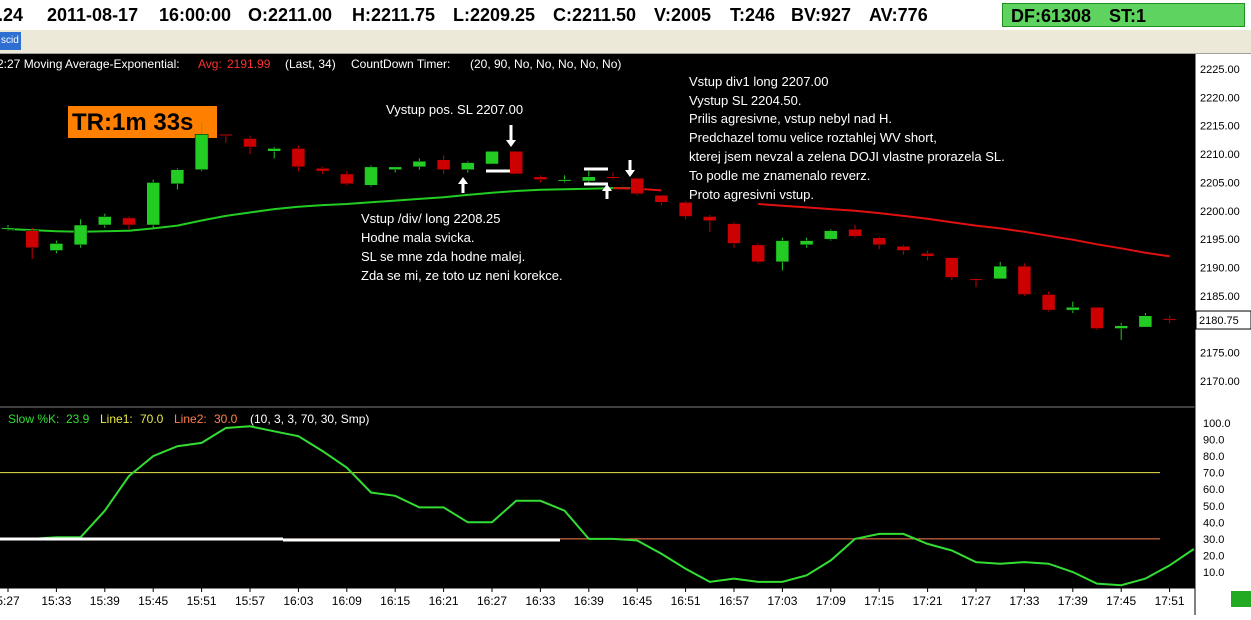 Image resolution: width=1251 pixels, height=620 pixels. I want to click on quote-date: 2011-08-17, so click(93, 15).